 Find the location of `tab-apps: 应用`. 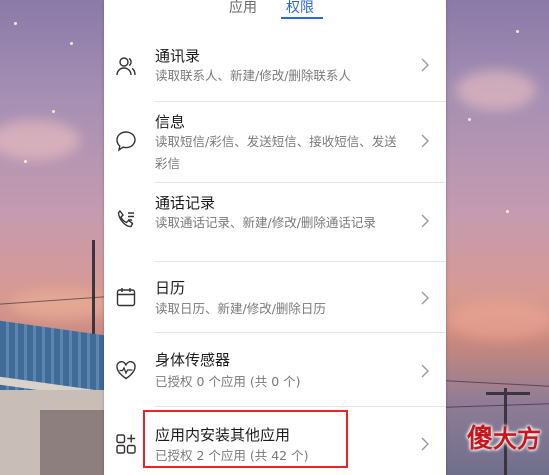

tab-apps: 应用 is located at coordinates (243, 8).